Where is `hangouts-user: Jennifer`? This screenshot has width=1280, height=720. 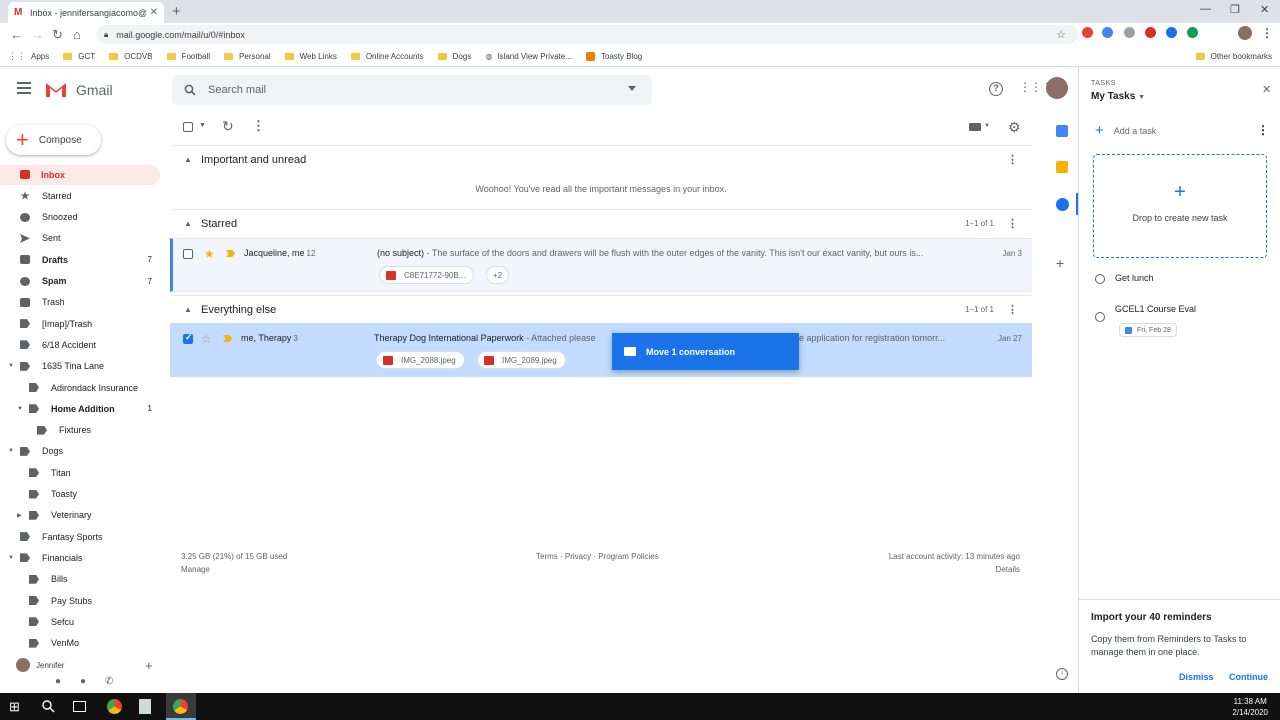
hangouts-user: Jennifer is located at coordinates (40, 665).